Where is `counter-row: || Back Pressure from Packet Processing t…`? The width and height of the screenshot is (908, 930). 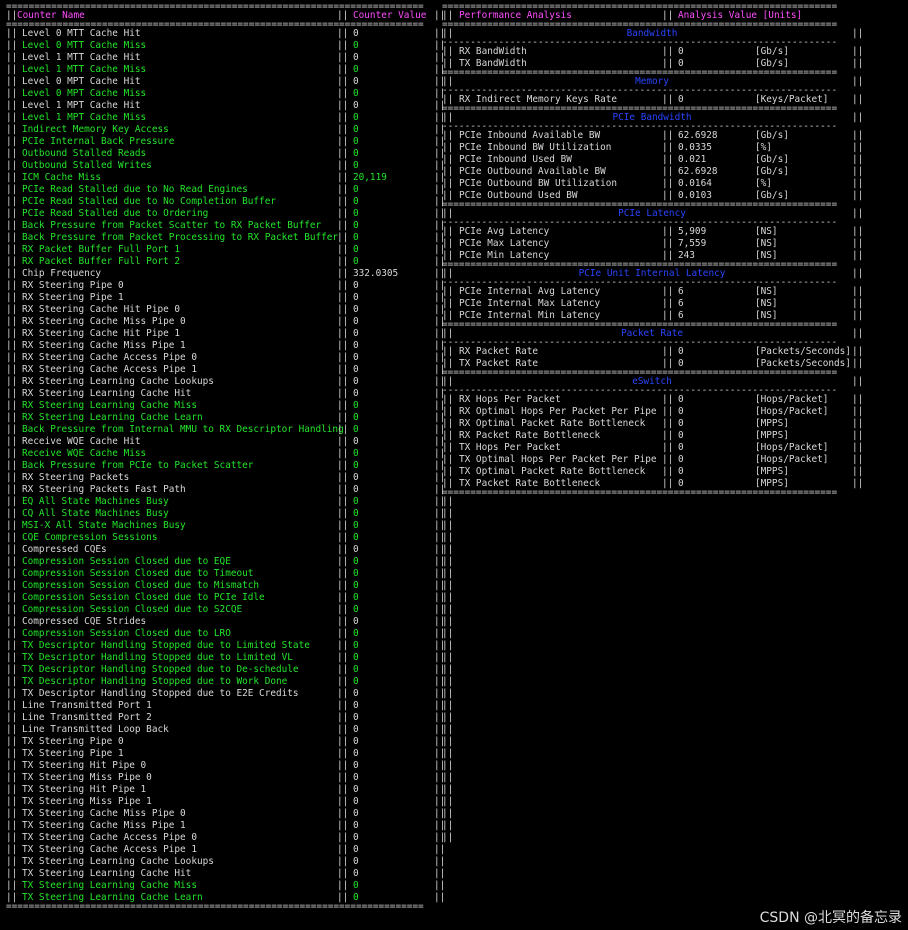 counter-row: || Back Pressure from Packet Processing t… is located at coordinates (229, 238).